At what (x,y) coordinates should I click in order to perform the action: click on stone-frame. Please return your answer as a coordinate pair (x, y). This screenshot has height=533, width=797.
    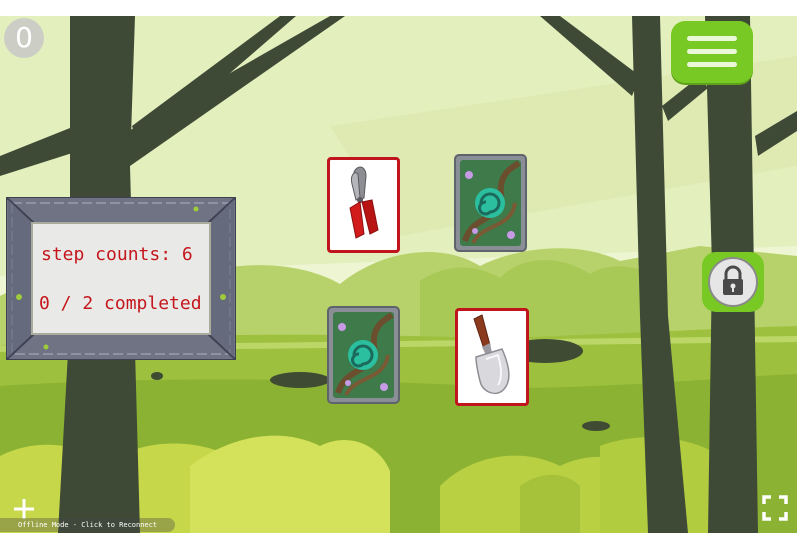
    Looking at the image, I should click on (121, 278).